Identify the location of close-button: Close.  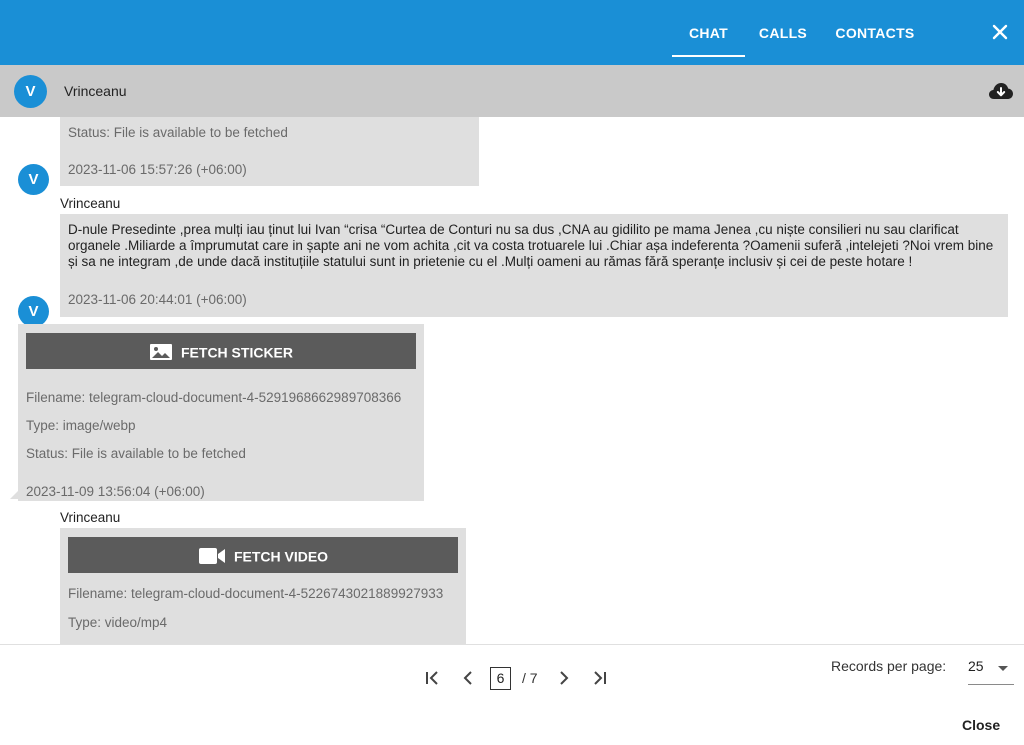
(981, 725).